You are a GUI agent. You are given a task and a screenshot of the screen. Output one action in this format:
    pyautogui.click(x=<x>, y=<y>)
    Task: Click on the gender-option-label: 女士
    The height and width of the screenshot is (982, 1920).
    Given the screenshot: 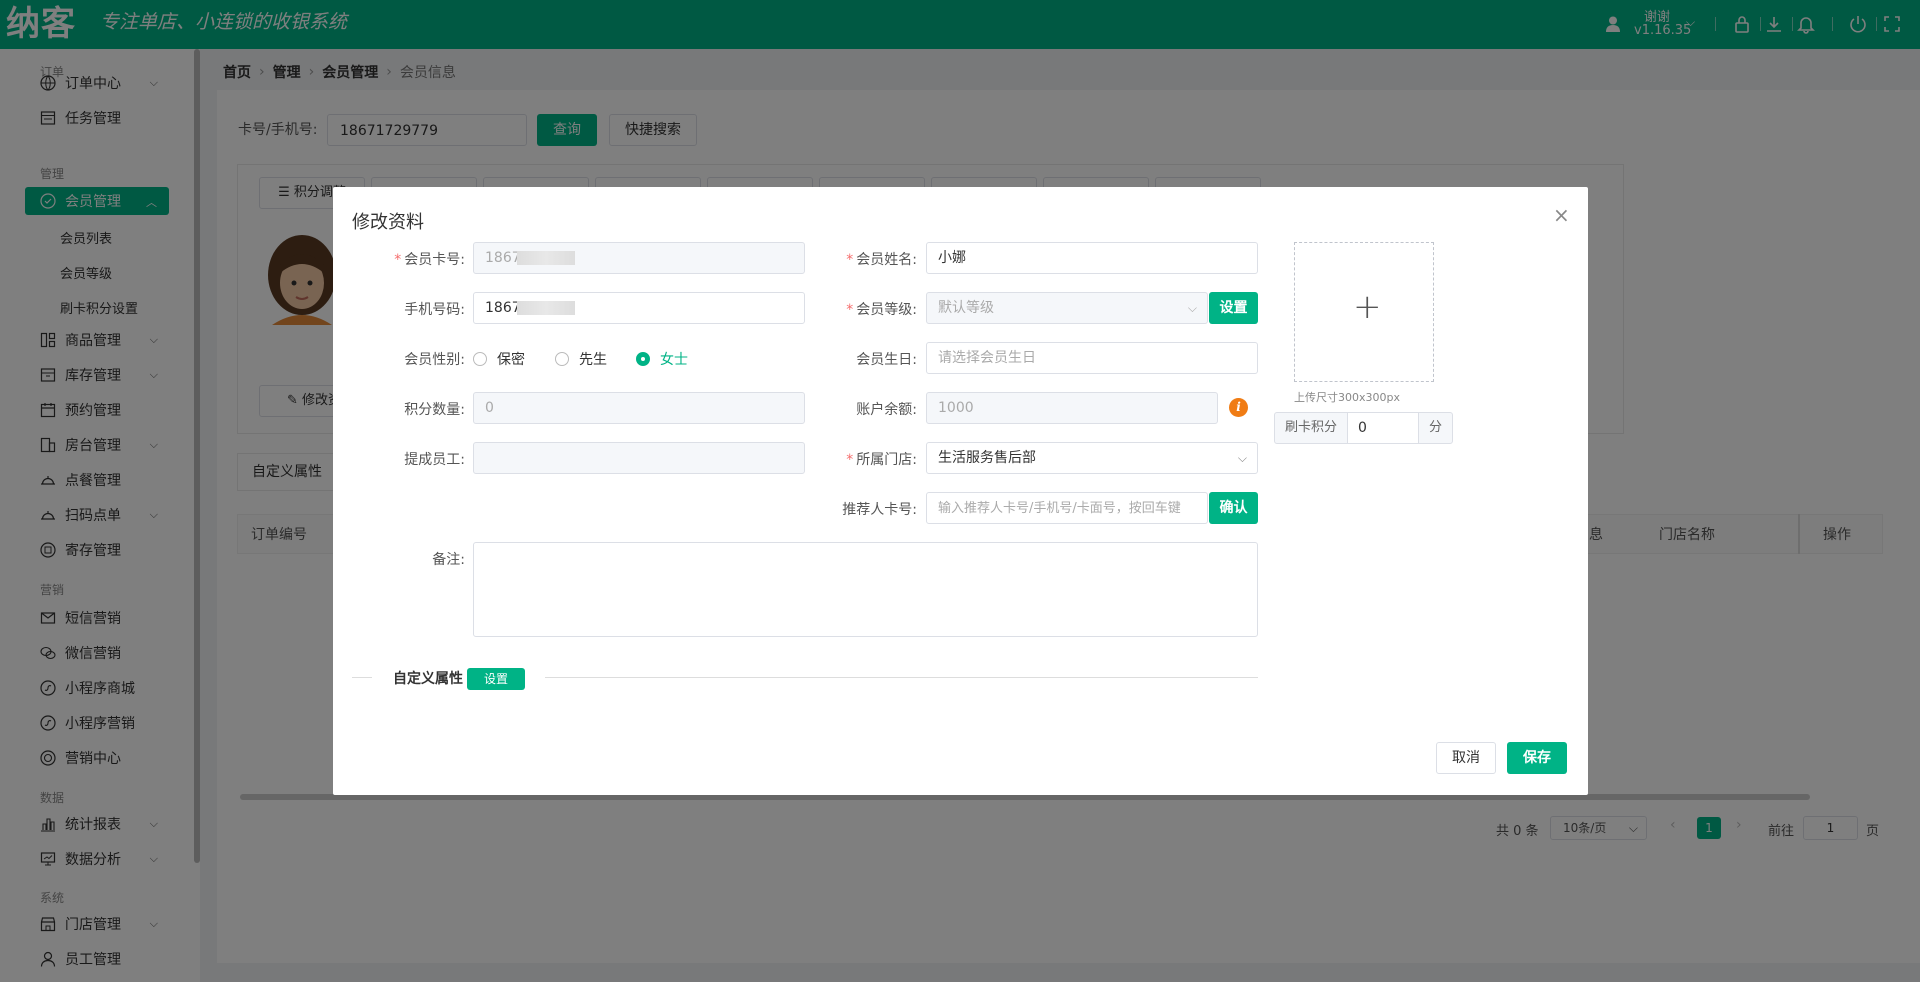 What is the action you would take?
    pyautogui.click(x=674, y=360)
    